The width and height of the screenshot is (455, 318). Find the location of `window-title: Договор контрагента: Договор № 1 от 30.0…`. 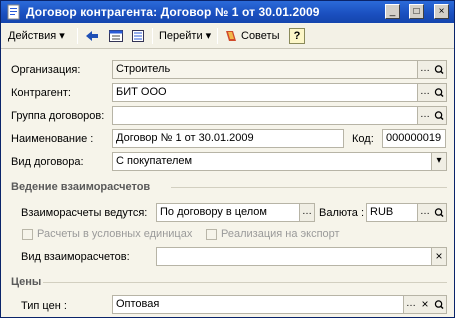

window-title: Договор контрагента: Договор № 1 от 30.0… is located at coordinates (173, 12).